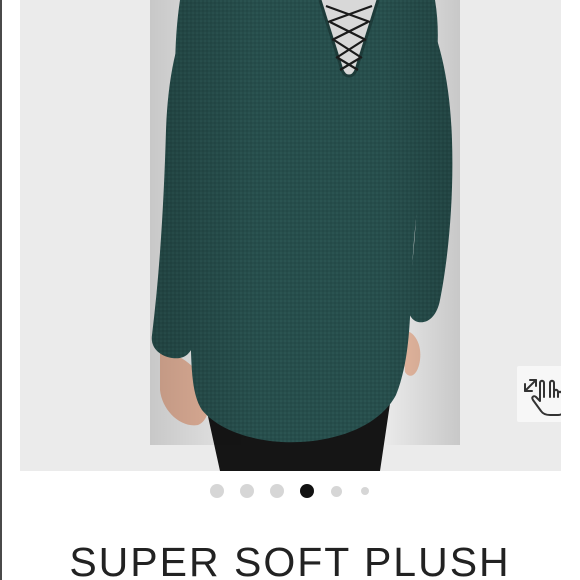 The height and width of the screenshot is (580, 580). I want to click on carousel-dot-4-active, so click(306, 491).